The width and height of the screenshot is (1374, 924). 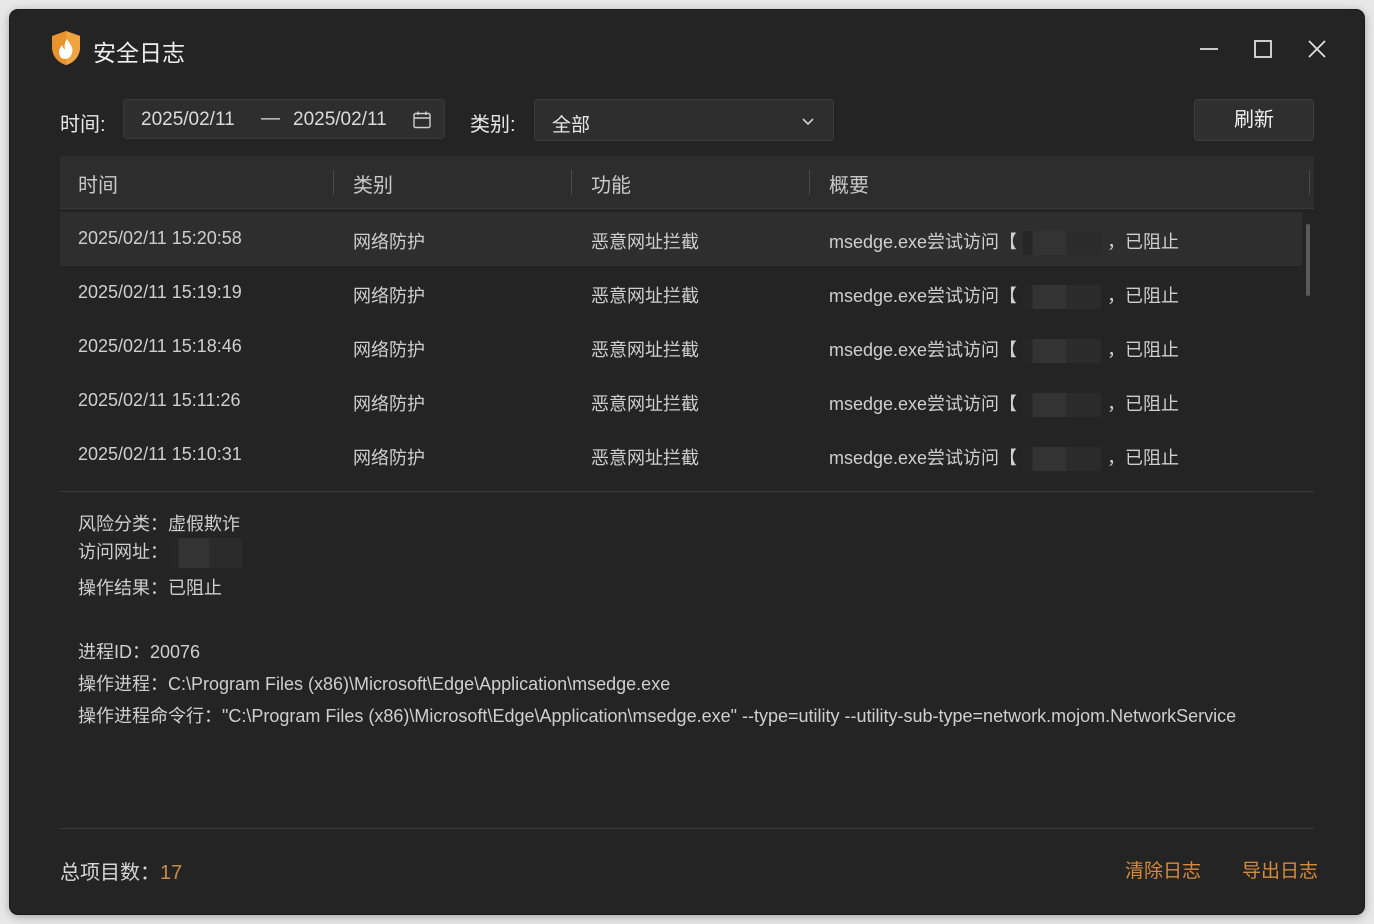 I want to click on table-scrollbar, so click(x=1308, y=260).